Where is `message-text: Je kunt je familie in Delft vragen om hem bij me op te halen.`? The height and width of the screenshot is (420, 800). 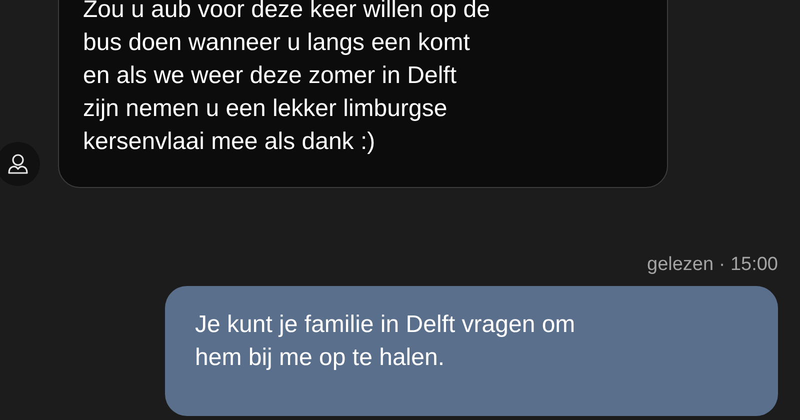 message-text: Je kunt je familie in Delft vragen om hem bij me op te halen. is located at coordinates (385, 341).